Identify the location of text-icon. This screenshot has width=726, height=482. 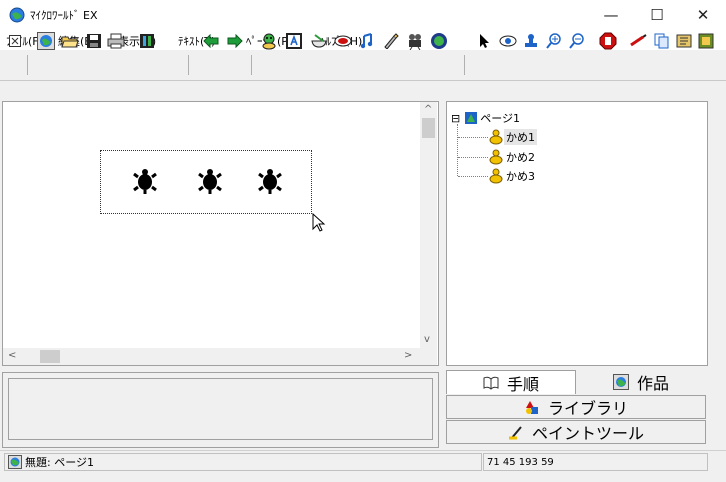
(294, 41).